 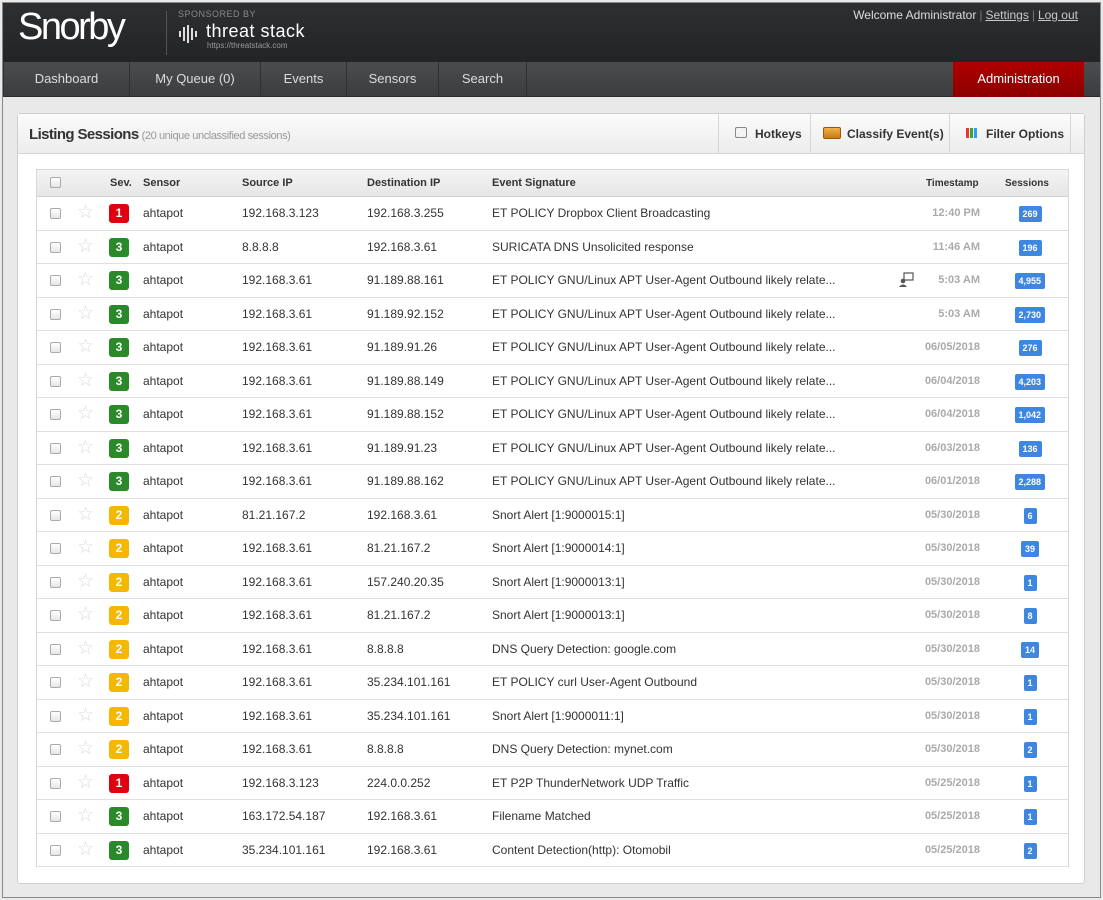 I want to click on col-sev: Sev., so click(x=121, y=183).